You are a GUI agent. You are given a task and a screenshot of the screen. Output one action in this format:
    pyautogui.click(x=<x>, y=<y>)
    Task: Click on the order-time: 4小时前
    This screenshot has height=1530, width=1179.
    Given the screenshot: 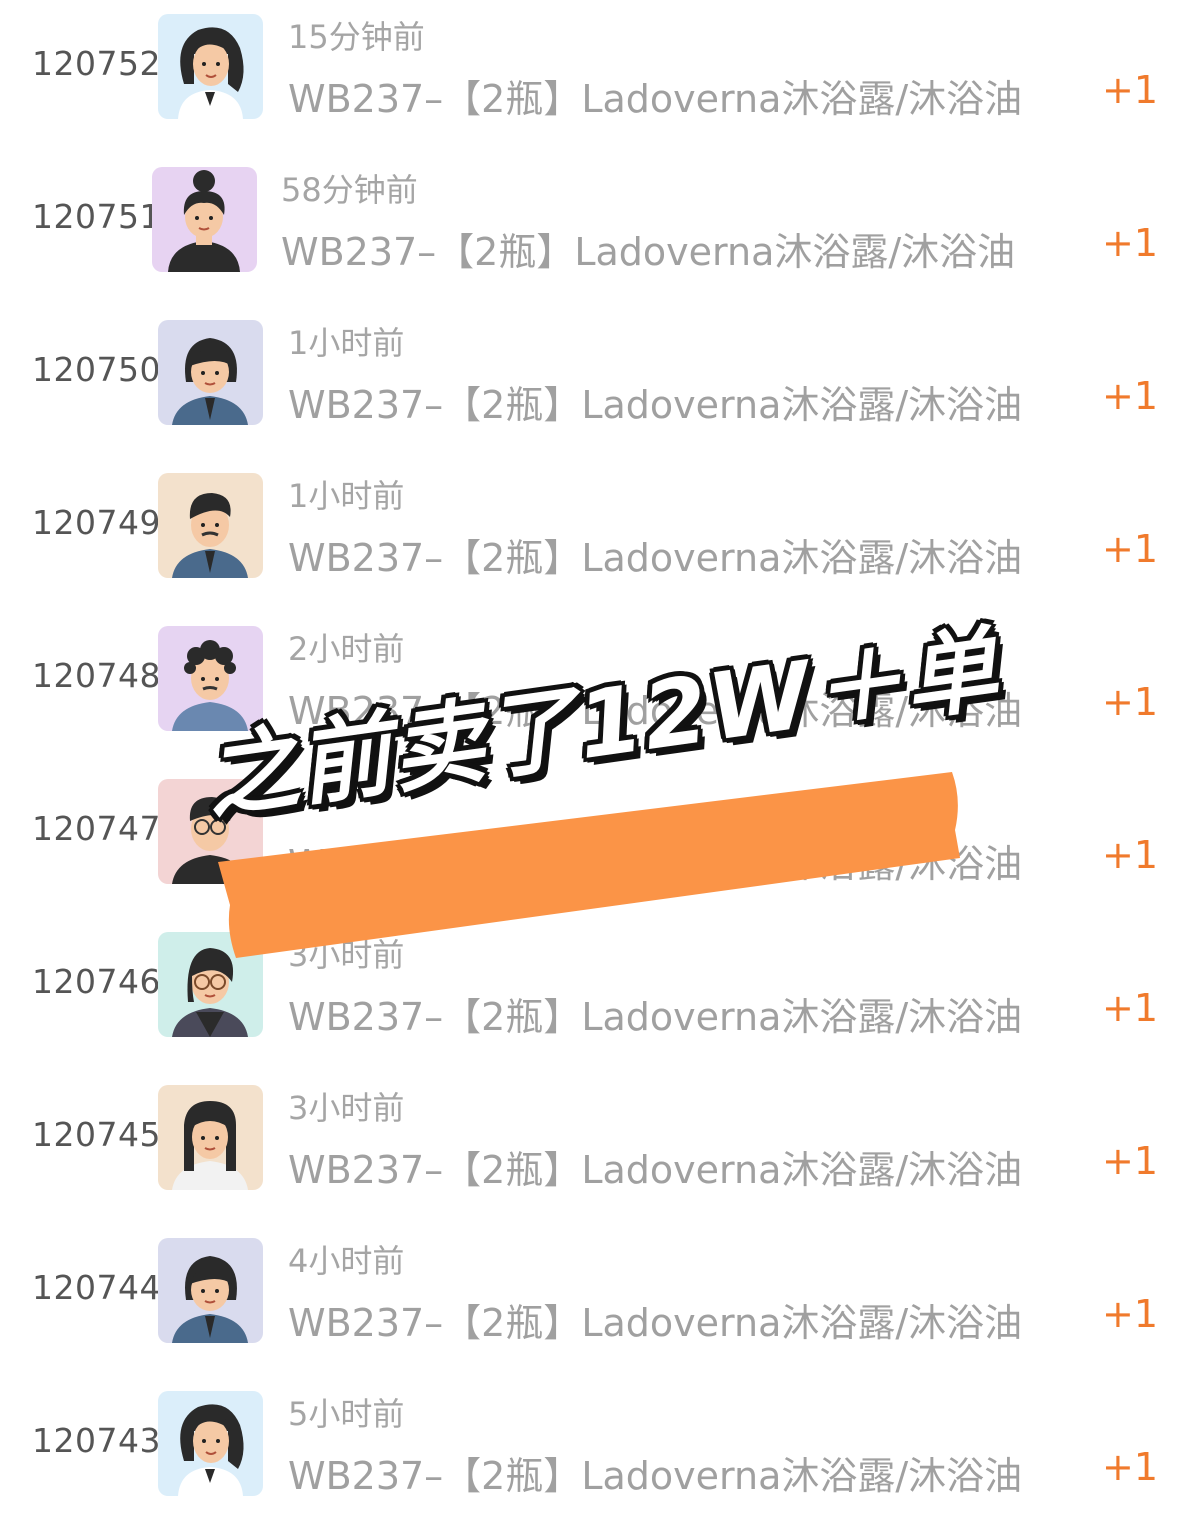 What is the action you would take?
    pyautogui.click(x=346, y=1261)
    